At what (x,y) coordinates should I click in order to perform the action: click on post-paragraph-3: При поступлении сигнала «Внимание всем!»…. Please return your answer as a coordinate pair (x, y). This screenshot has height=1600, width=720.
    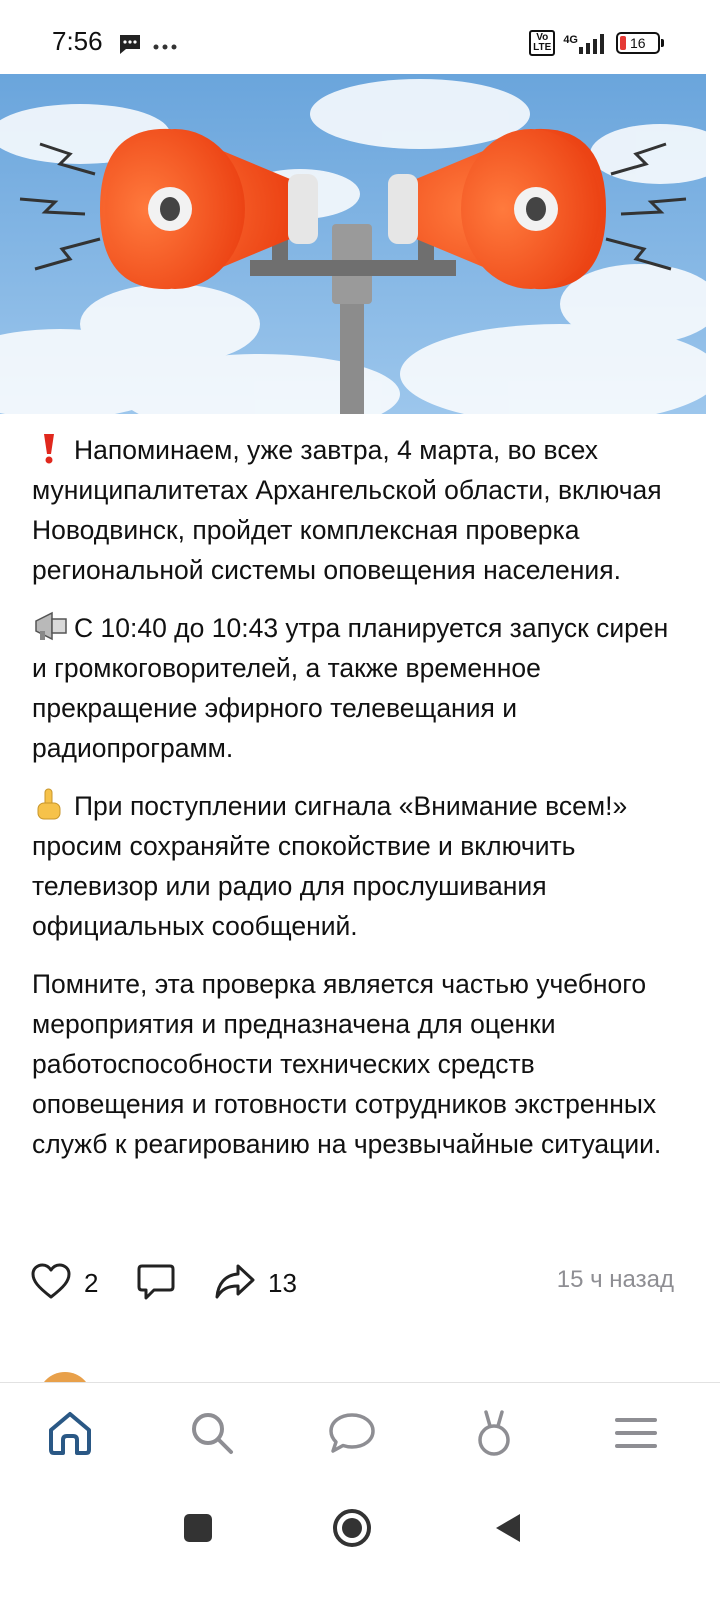
    Looking at the image, I should click on (357, 866).